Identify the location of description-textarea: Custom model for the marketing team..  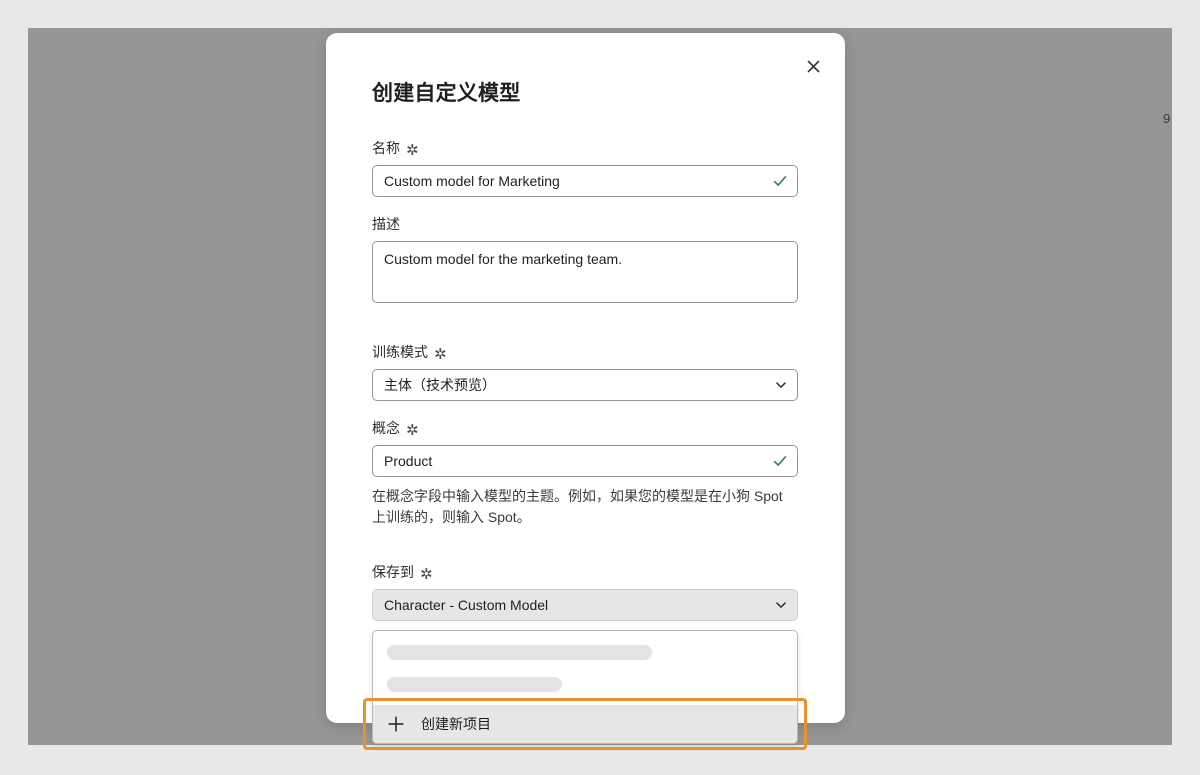
(585, 272).